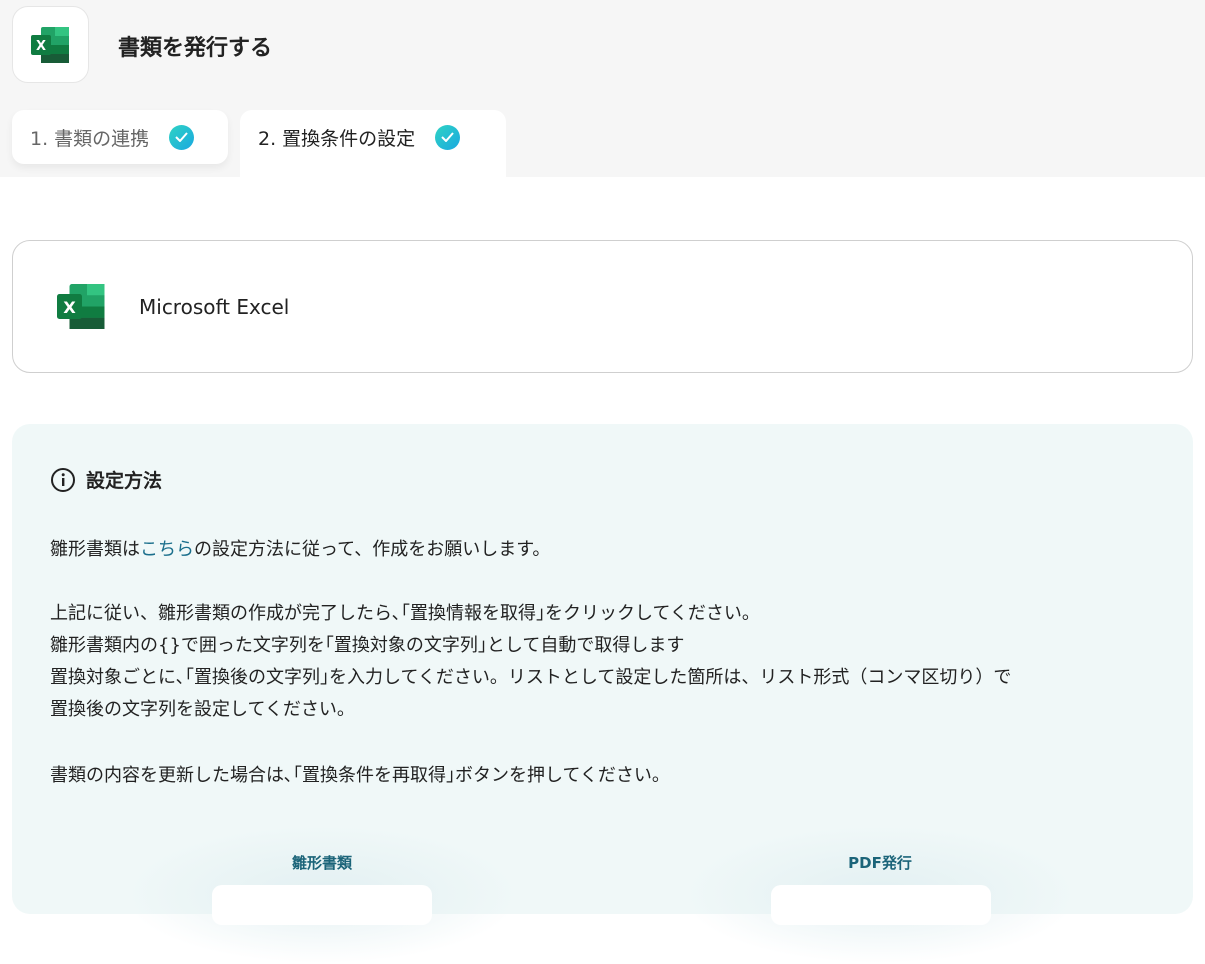 This screenshot has width=1205, height=964. I want to click on text: 置換後の文字列を設定してください。, so click(202, 709).